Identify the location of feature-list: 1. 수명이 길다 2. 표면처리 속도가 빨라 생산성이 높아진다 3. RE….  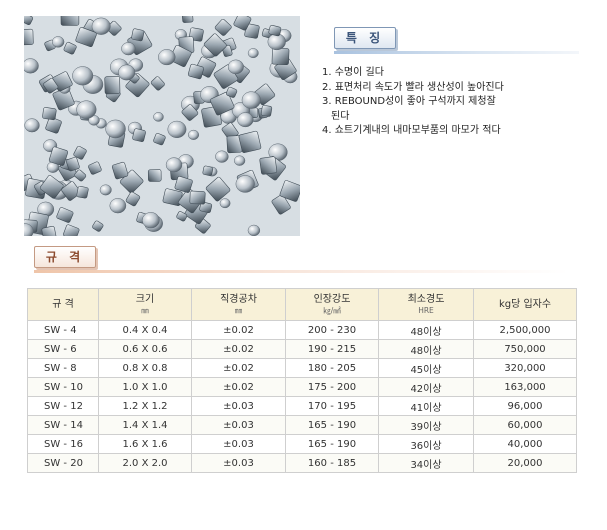
(457, 102).